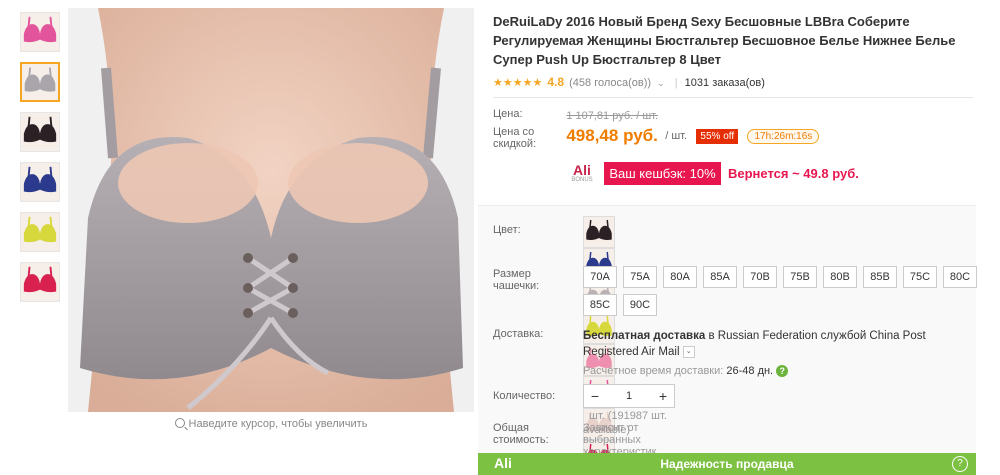  Describe the element at coordinates (516, 280) in the screenshot. I see `size-label: Размер чашечки:` at that location.